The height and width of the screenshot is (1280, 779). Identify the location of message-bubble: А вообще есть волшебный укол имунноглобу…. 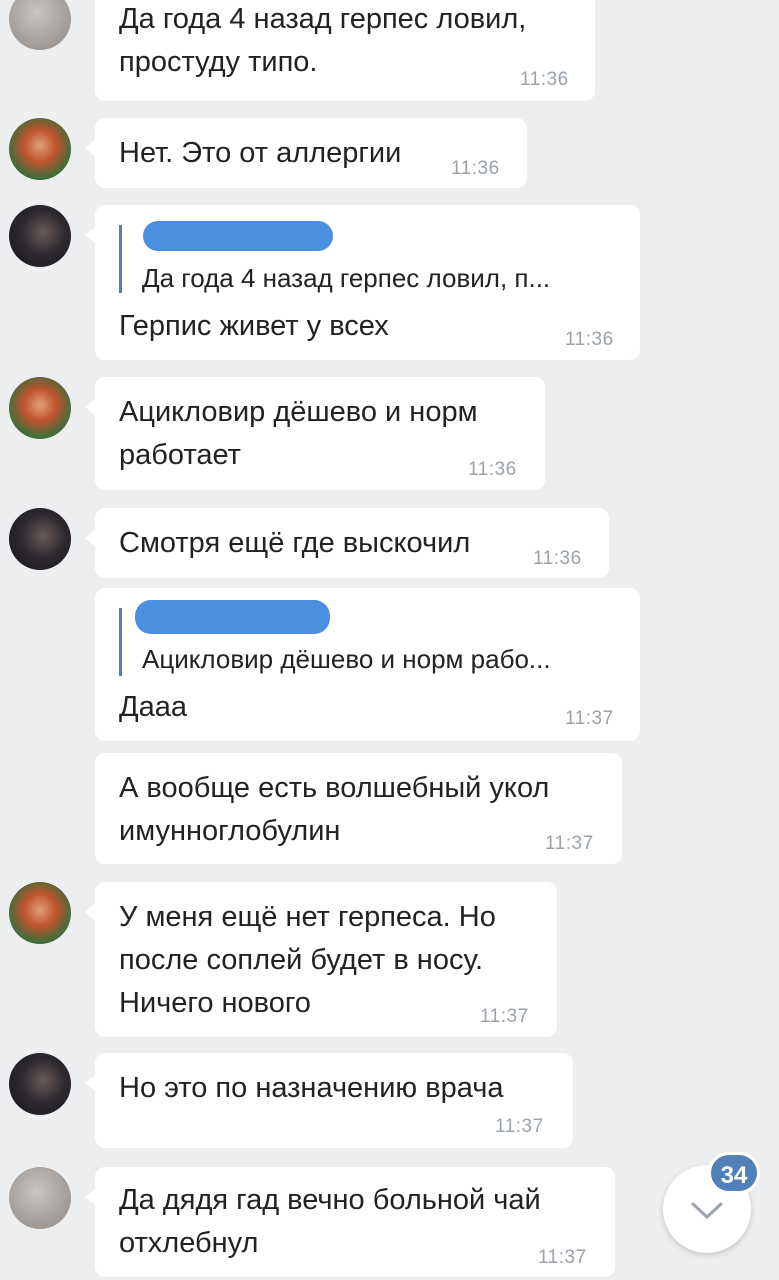
(358, 808).